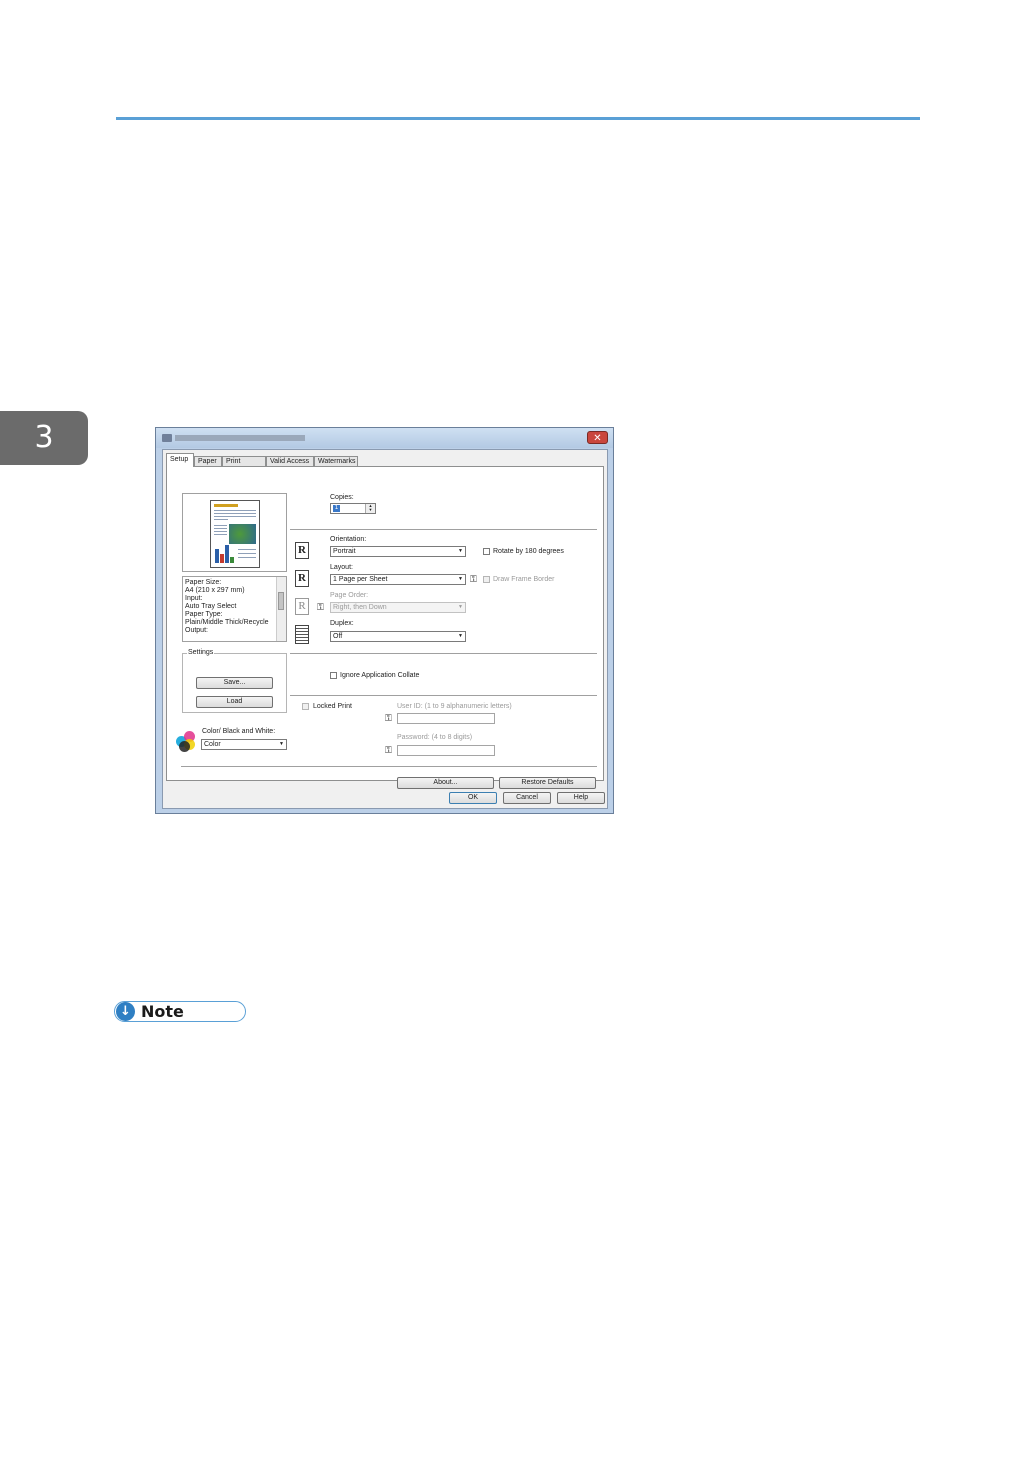  I want to click on color-select: Color ▼, so click(244, 744).